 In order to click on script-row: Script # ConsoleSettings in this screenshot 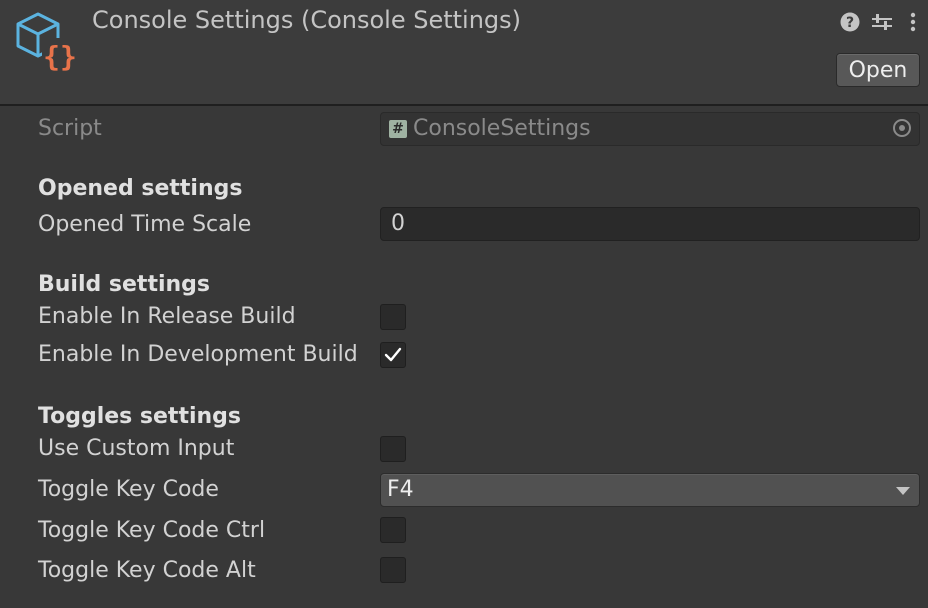, I will do `click(464, 129)`.